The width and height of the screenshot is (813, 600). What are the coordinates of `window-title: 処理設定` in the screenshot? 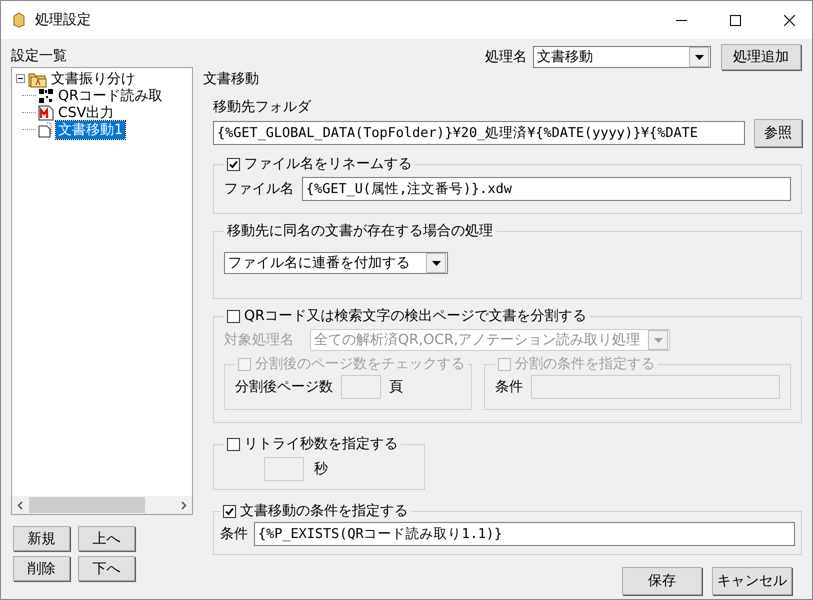 It's located at (63, 20).